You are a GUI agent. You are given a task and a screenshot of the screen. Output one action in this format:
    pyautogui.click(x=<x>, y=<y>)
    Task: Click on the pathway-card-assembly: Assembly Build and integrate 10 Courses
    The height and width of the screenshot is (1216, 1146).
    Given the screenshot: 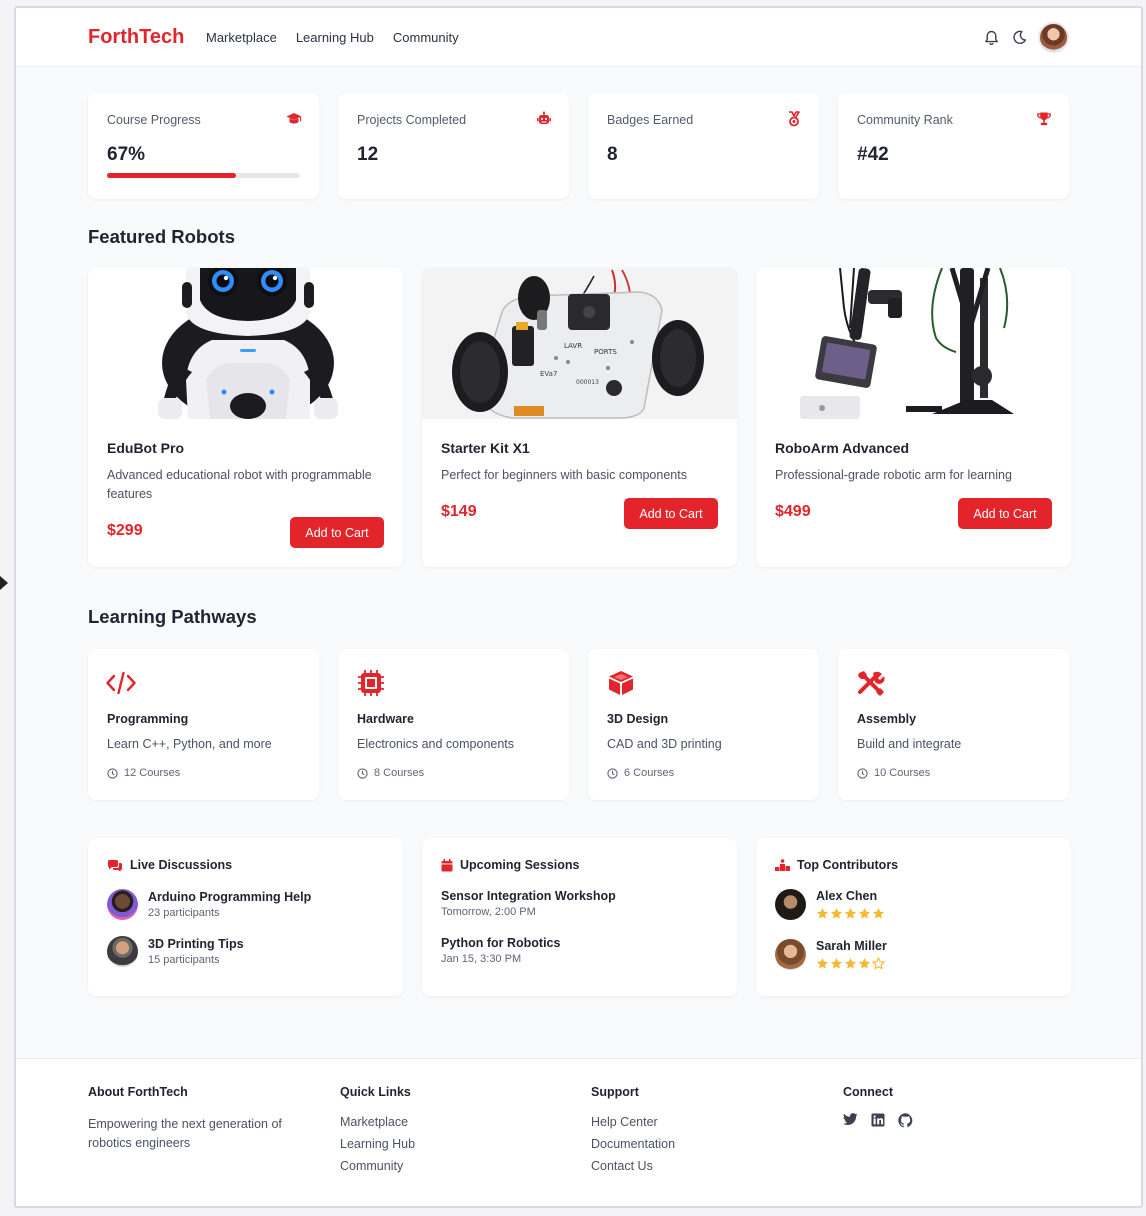 What is the action you would take?
    pyautogui.click(x=953, y=724)
    